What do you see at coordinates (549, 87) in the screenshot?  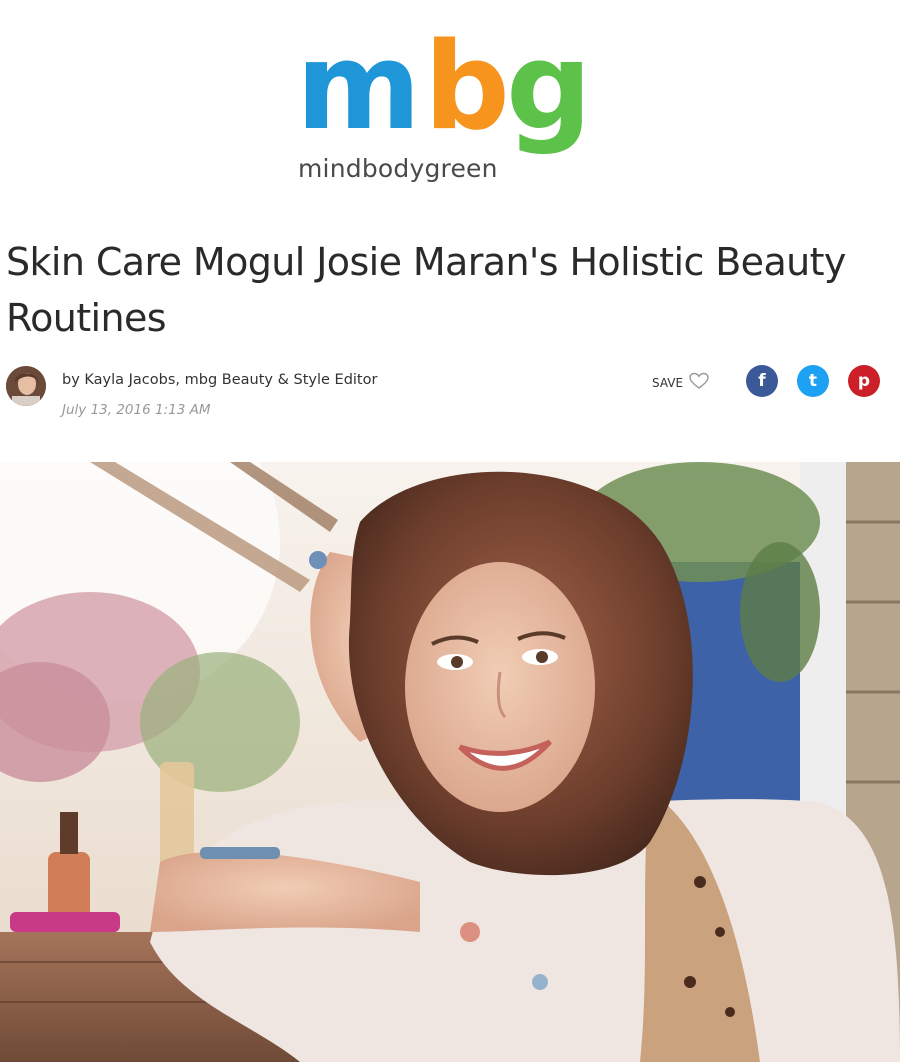 I see `logo-letter-g: g` at bounding box center [549, 87].